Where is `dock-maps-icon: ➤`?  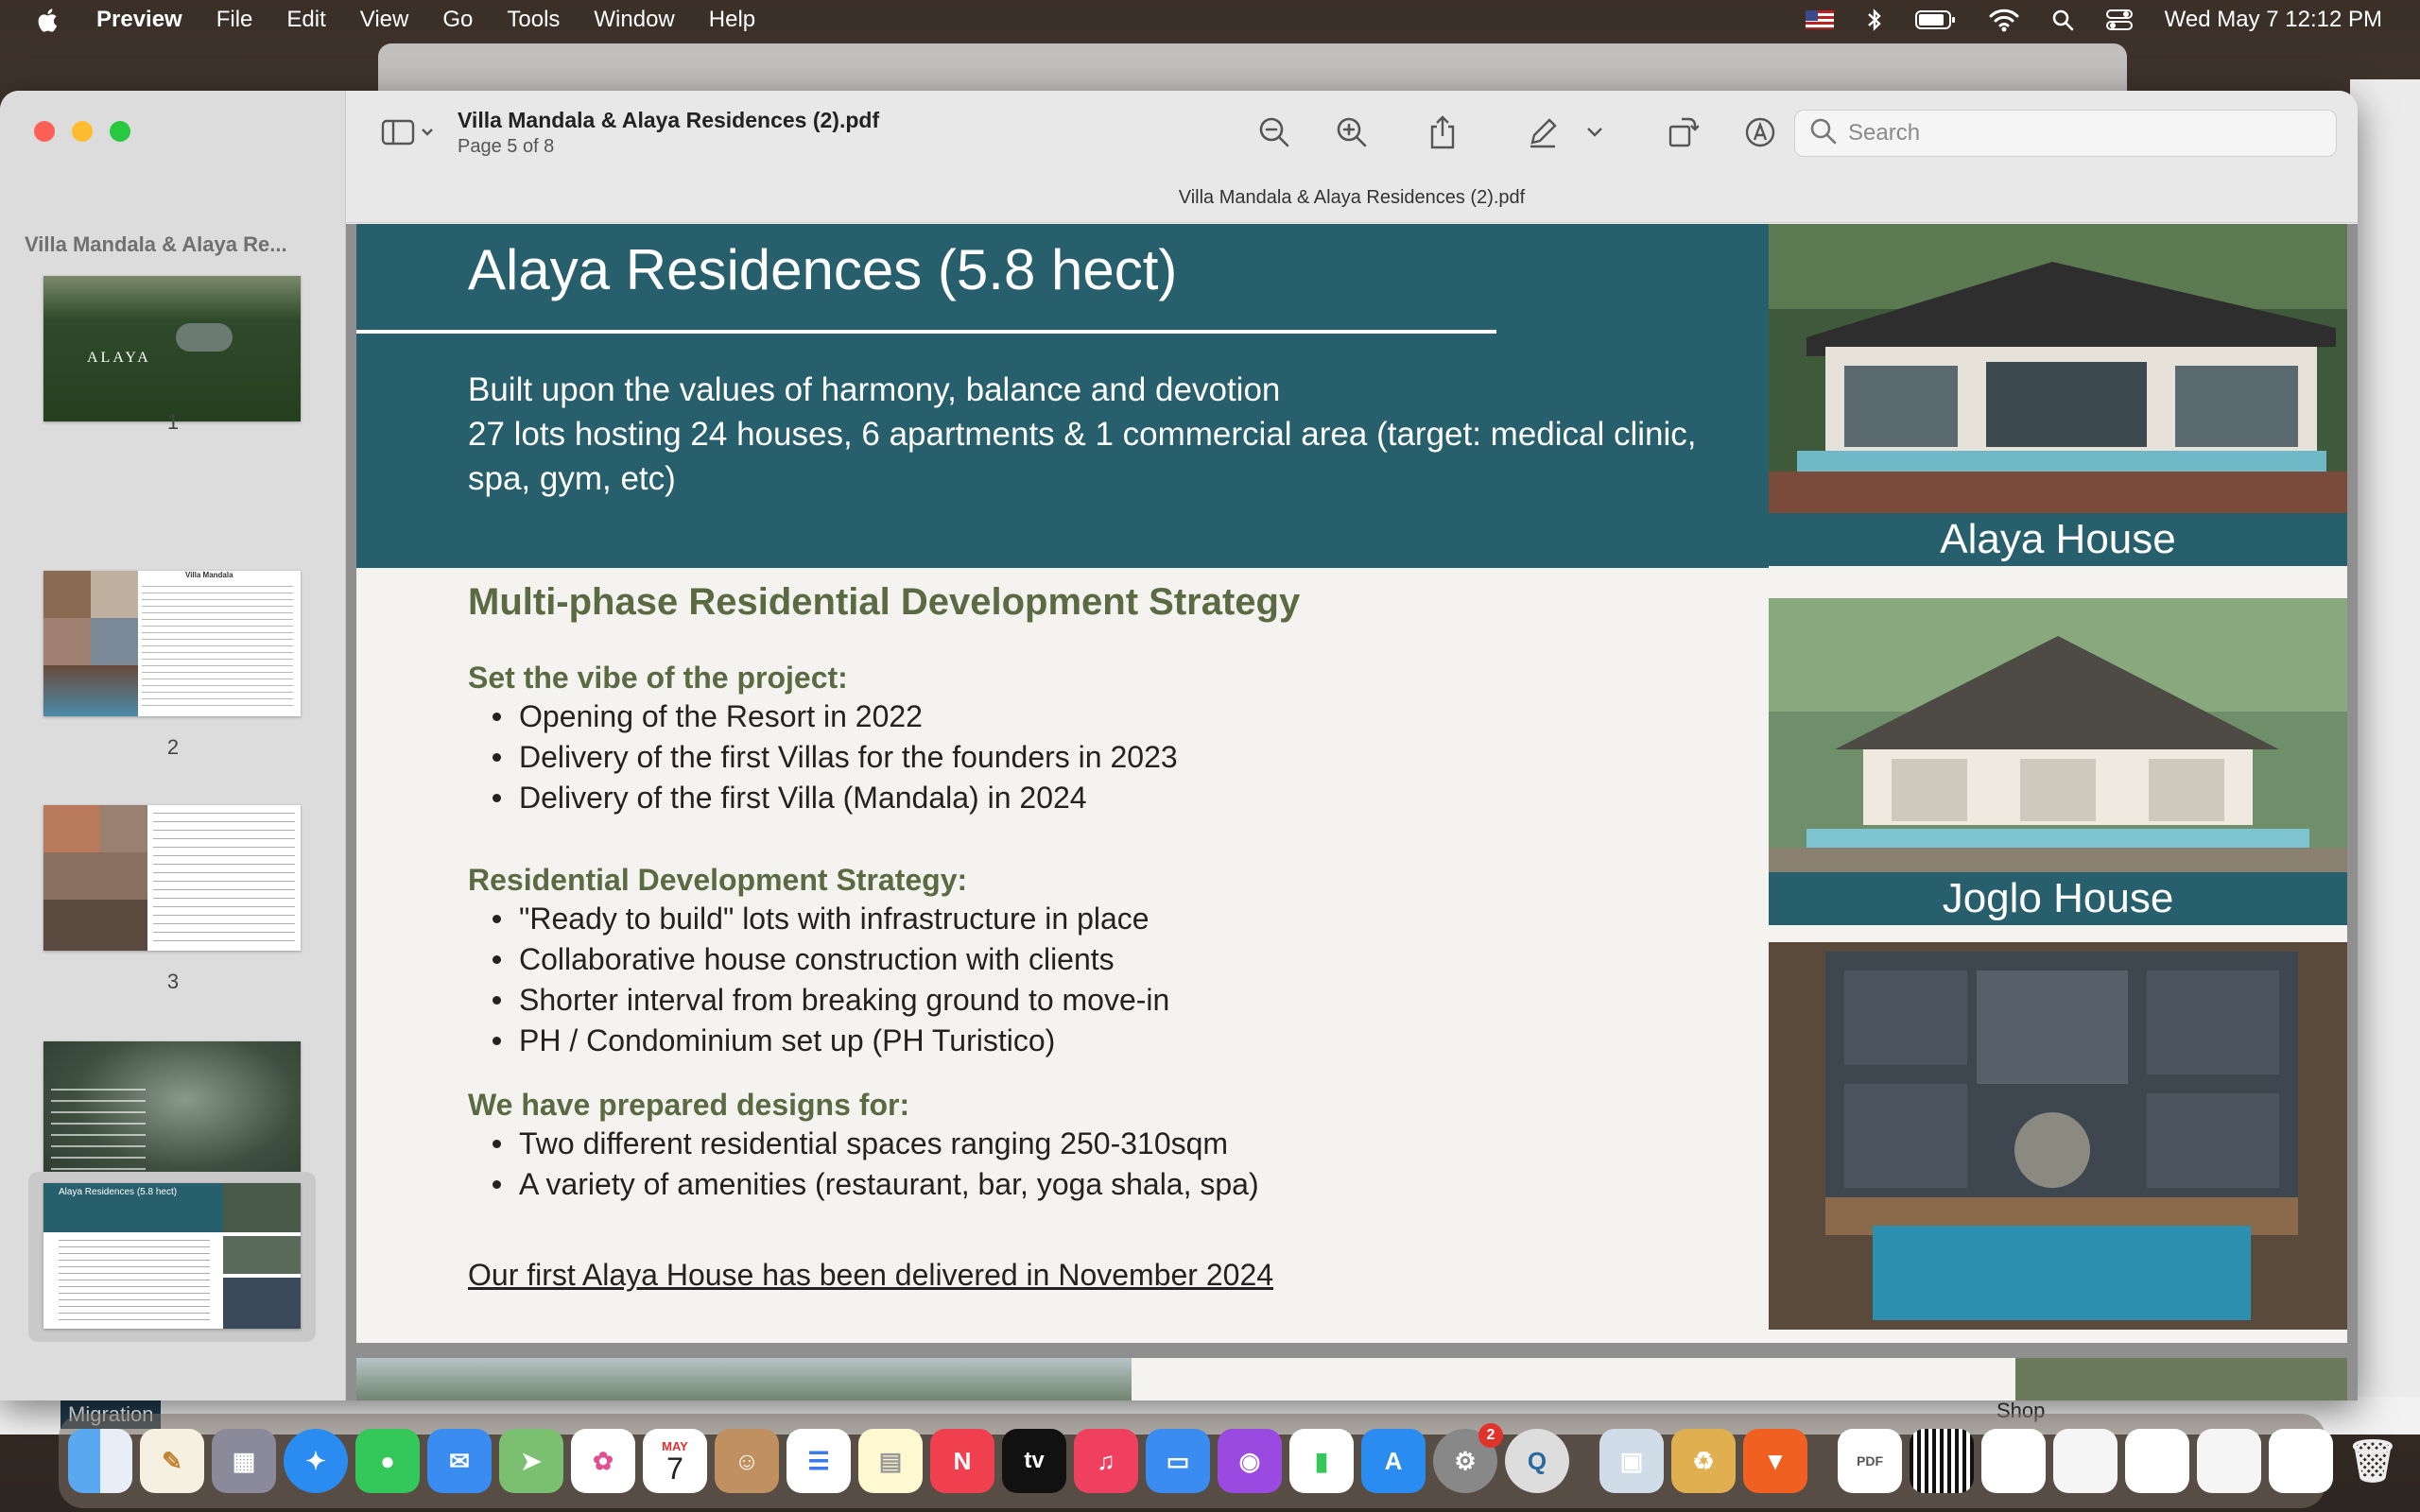
dock-maps-icon: ➤ is located at coordinates (531, 1461).